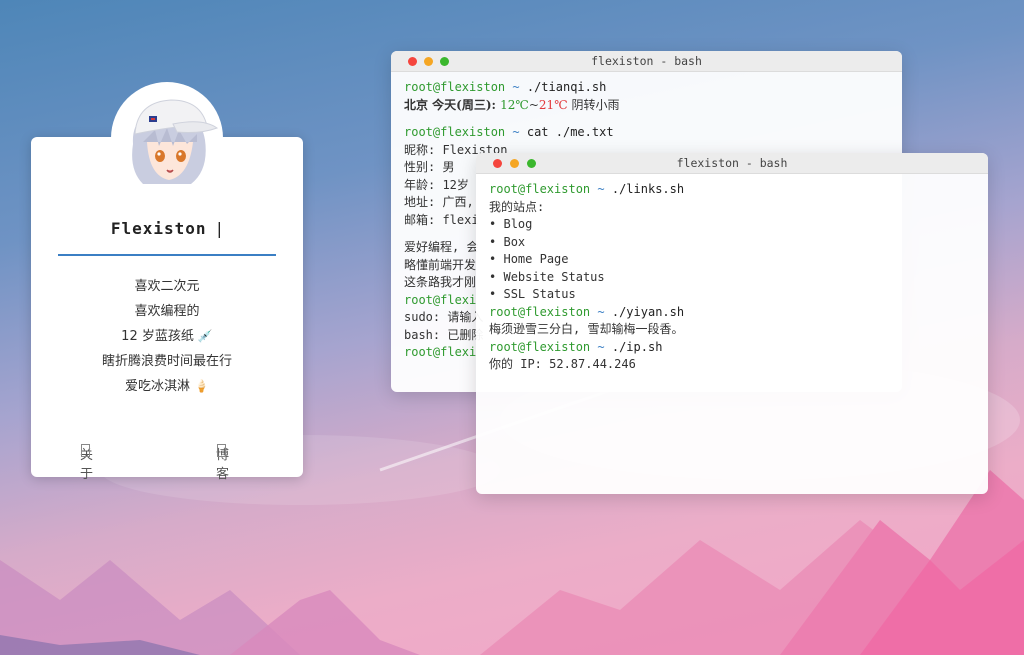 The image size is (1024, 655). I want to click on command-line: root@flexiston ~ cat ./me.txt, so click(509, 132).